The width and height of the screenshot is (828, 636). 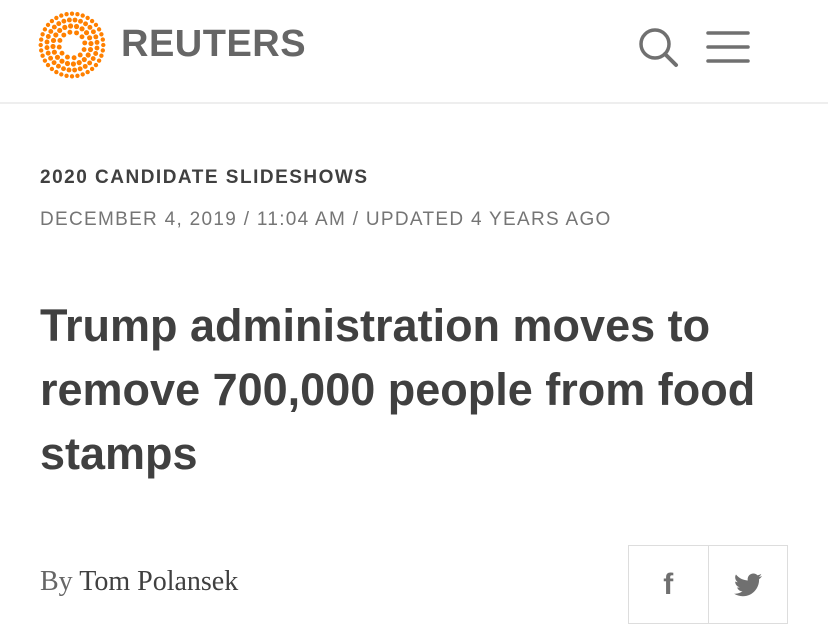 I want to click on share-buttons: f, so click(x=708, y=584).